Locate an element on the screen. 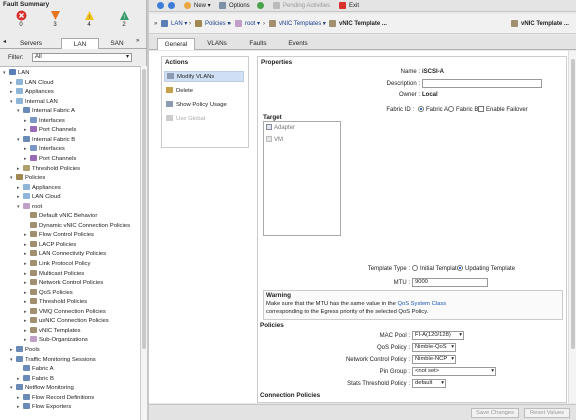 This screenshot has width=576, height=420. tab-forward-arrow-icon: » is located at coordinates (137, 41).